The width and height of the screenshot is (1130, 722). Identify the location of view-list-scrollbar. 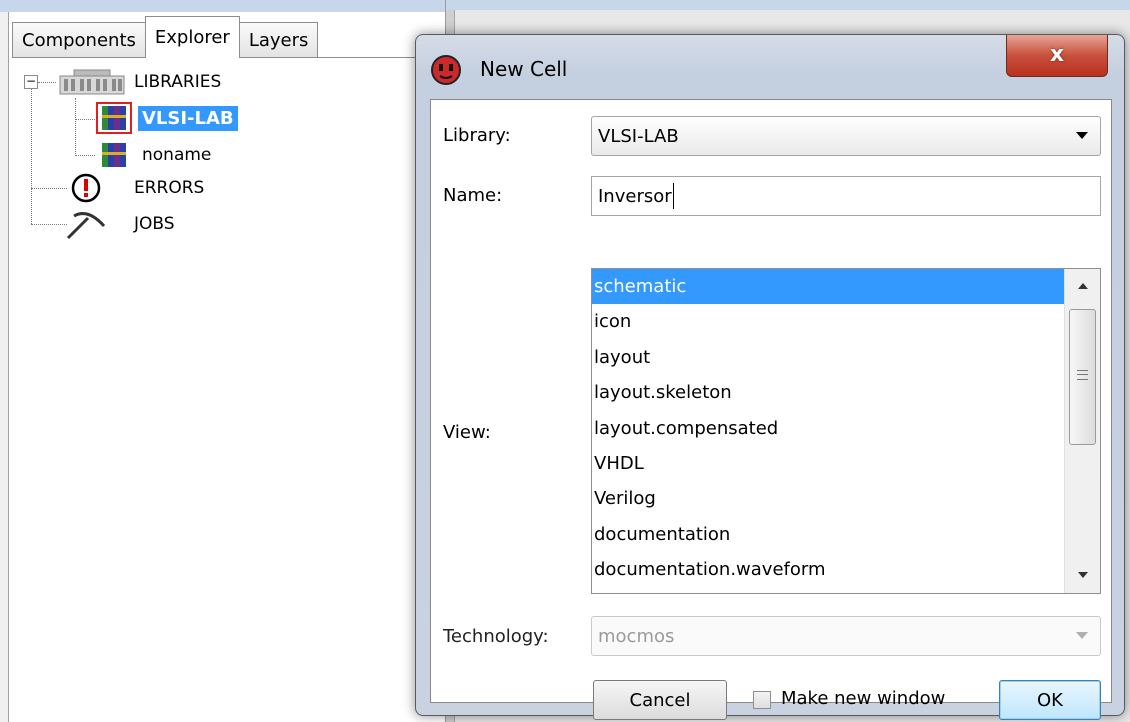
(1082, 431).